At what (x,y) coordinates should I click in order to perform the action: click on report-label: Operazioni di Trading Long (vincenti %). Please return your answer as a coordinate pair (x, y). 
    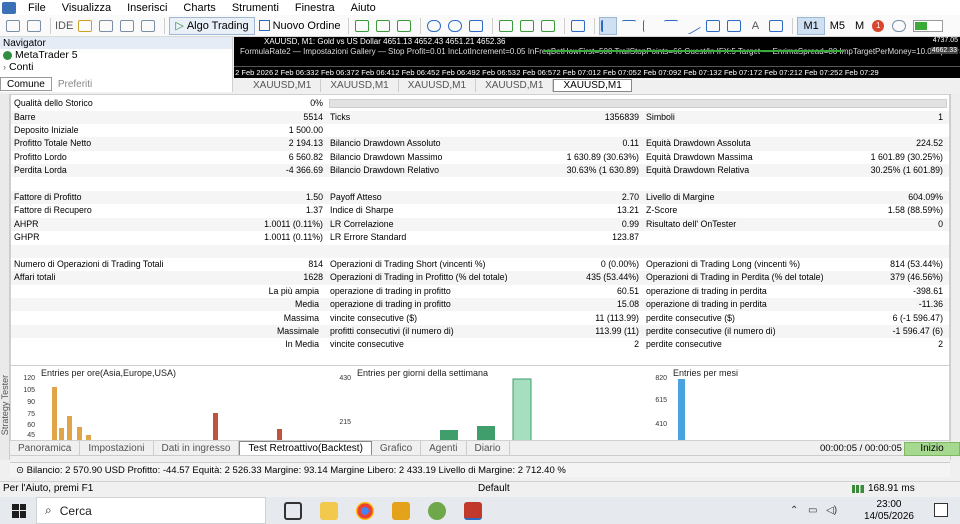
    Looking at the image, I should click on (723, 263).